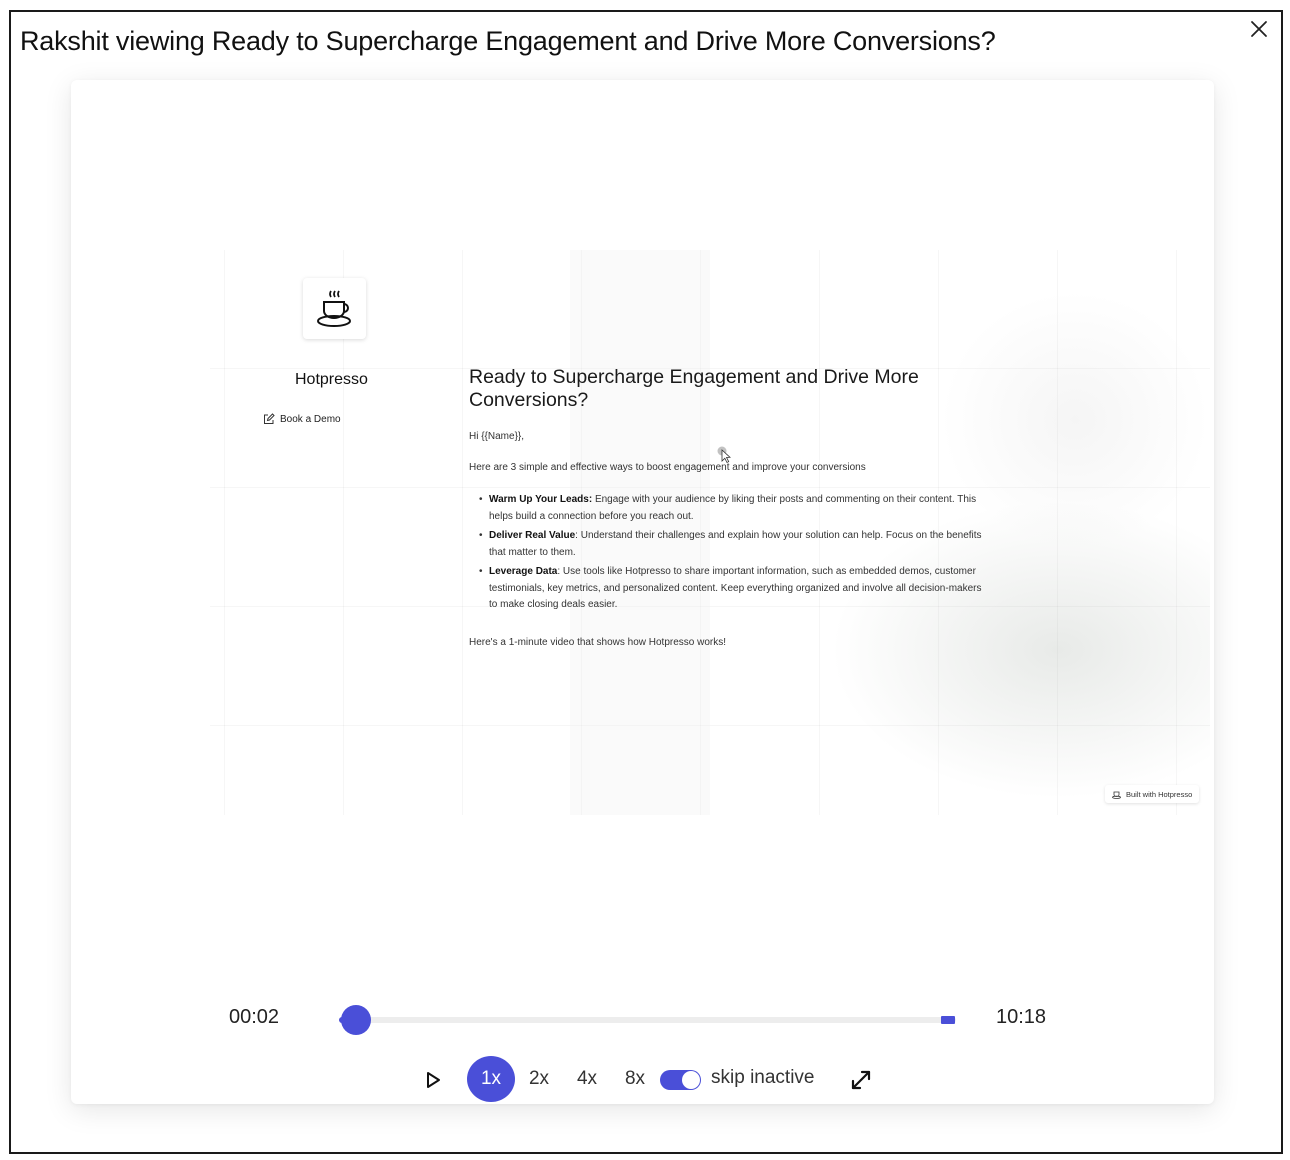 This screenshot has height=1160, width=1290. What do you see at coordinates (763, 1077) in the screenshot?
I see `skip-inactive-label: skip inactive` at bounding box center [763, 1077].